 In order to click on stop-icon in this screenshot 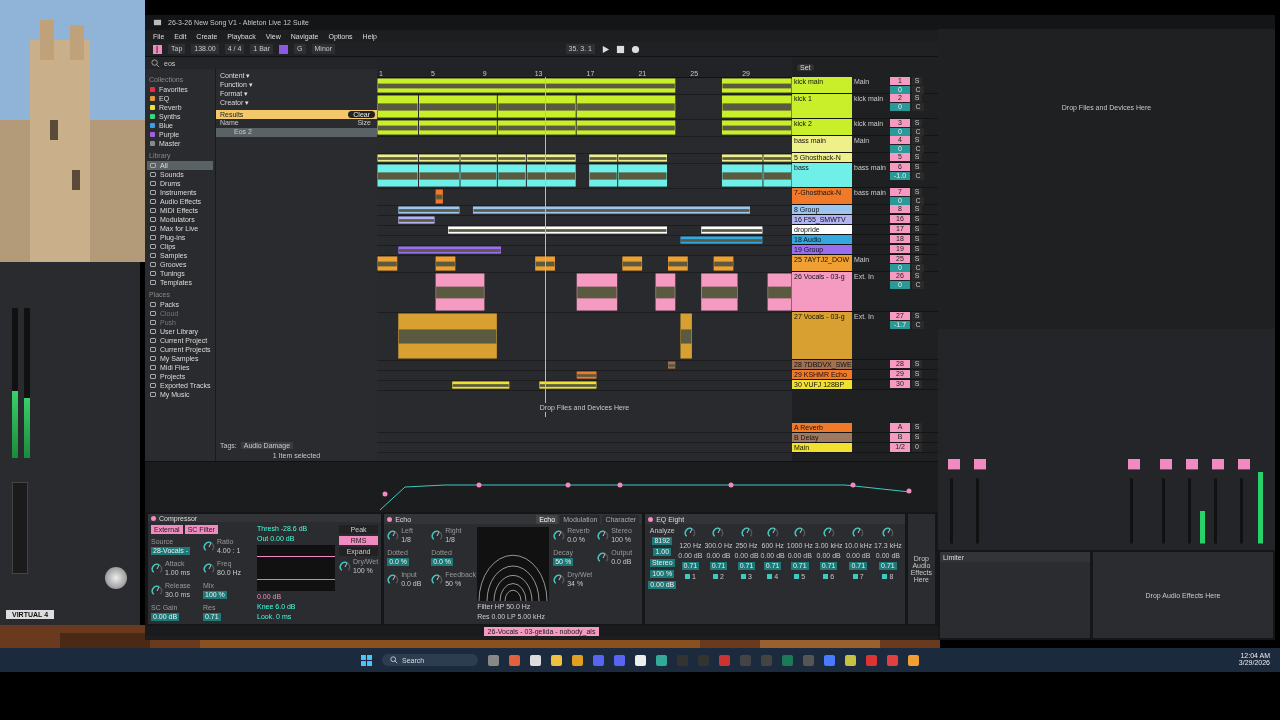, I will do `click(620, 49)`.